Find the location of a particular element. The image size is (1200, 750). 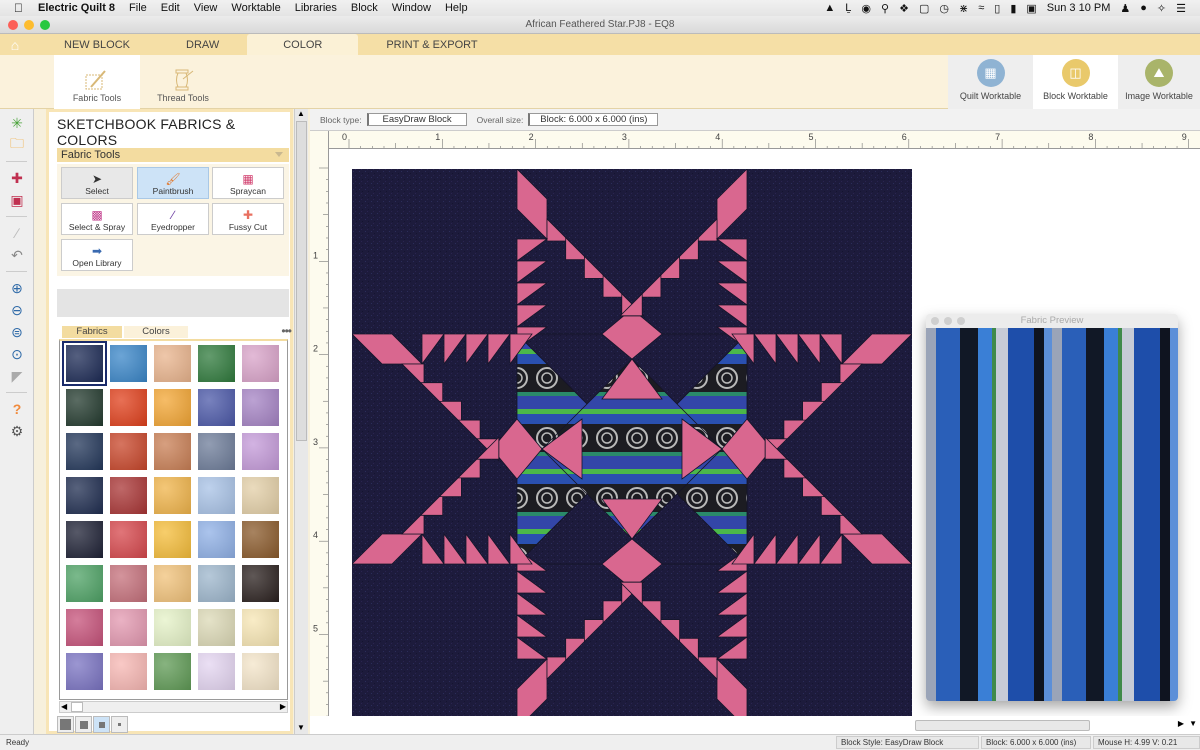

close-window-button is located at coordinates (13, 25).